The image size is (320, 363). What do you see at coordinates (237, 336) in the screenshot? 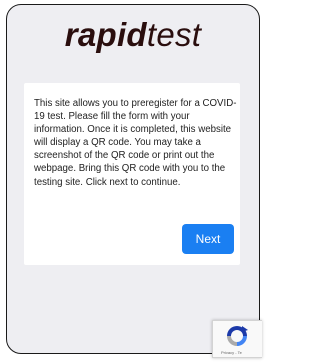
I see `recaptcha-icon` at bounding box center [237, 336].